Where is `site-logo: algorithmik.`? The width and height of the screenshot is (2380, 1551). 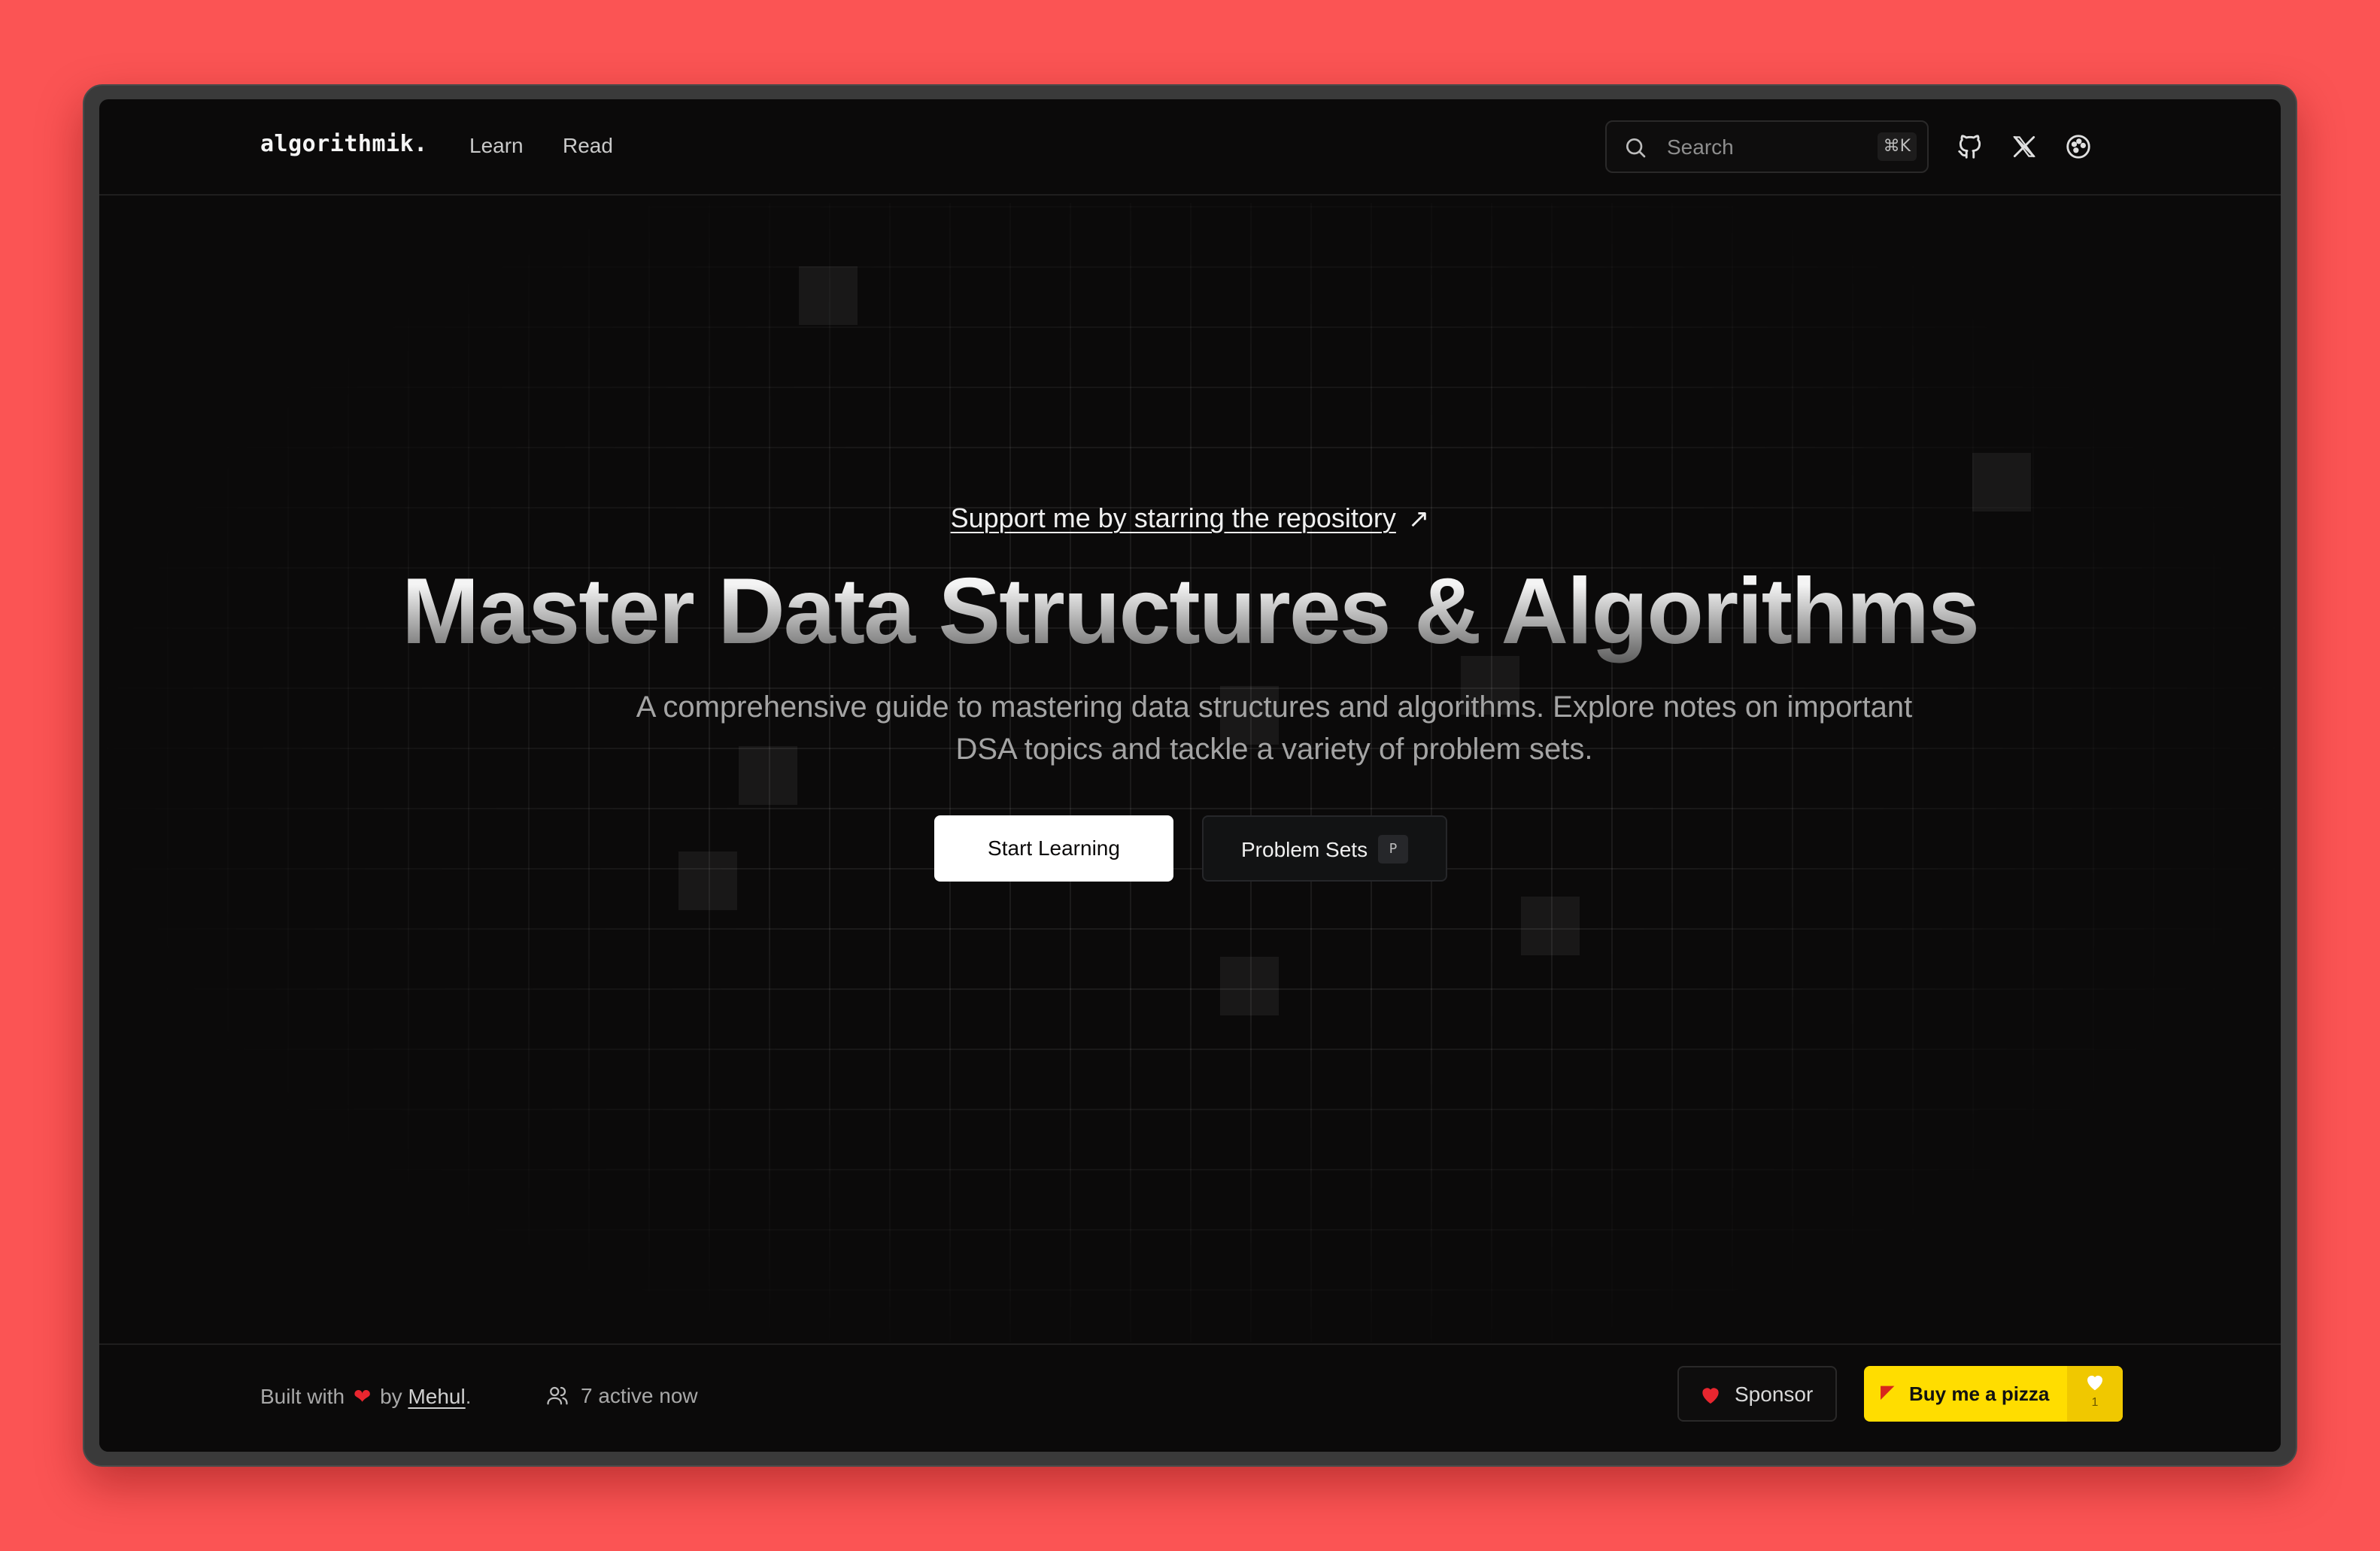
site-logo: algorithmik. is located at coordinates (344, 144).